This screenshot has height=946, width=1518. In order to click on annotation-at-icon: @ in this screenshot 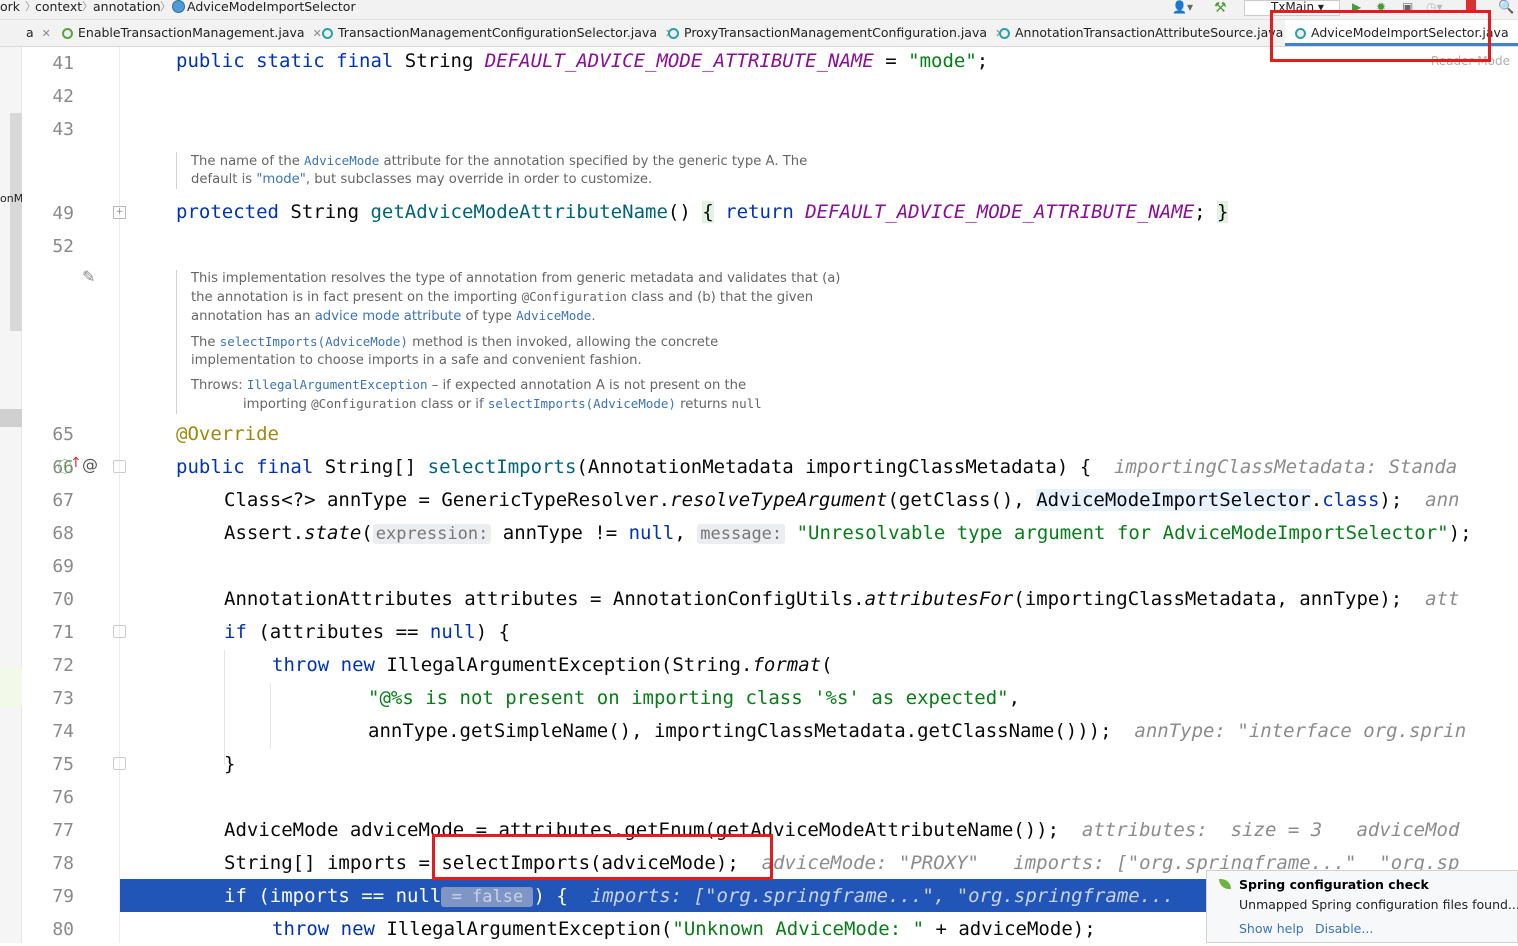, I will do `click(90, 464)`.